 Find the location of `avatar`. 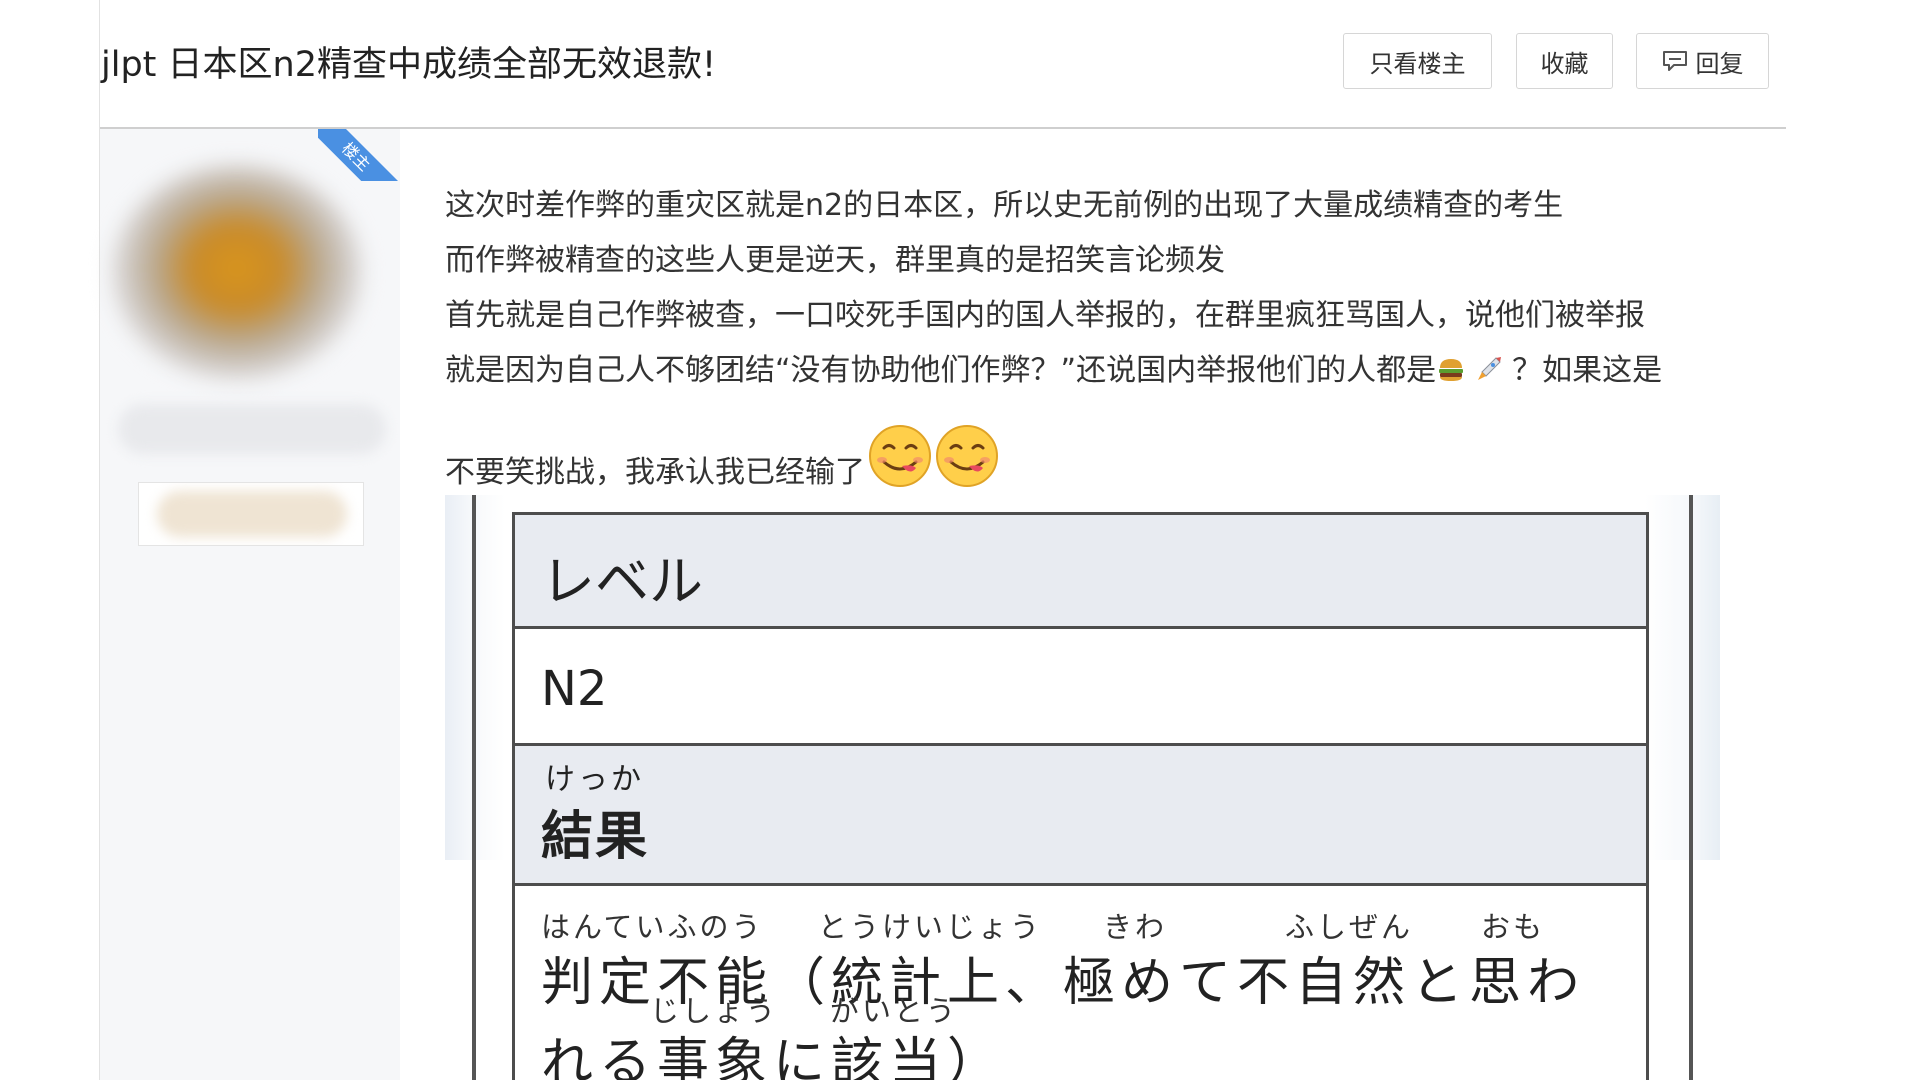

avatar is located at coordinates (237, 272).